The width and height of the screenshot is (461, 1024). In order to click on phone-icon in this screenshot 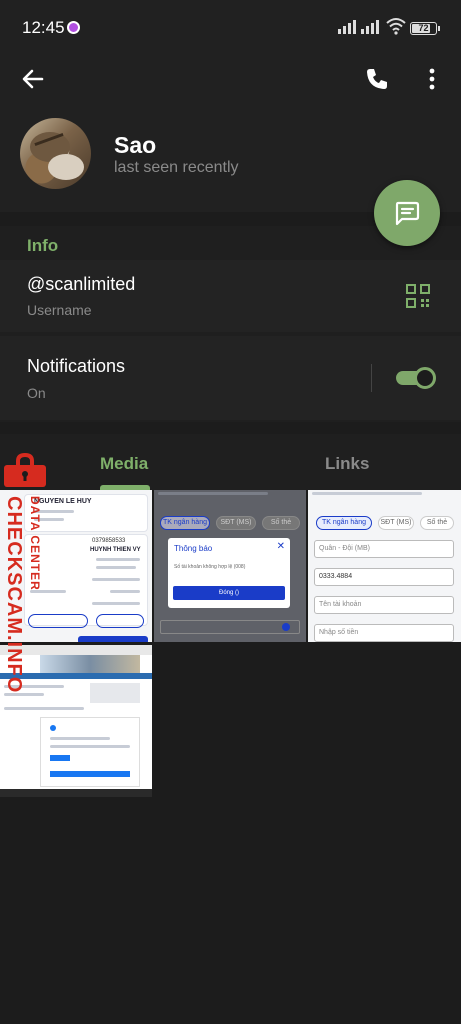, I will do `click(377, 79)`.